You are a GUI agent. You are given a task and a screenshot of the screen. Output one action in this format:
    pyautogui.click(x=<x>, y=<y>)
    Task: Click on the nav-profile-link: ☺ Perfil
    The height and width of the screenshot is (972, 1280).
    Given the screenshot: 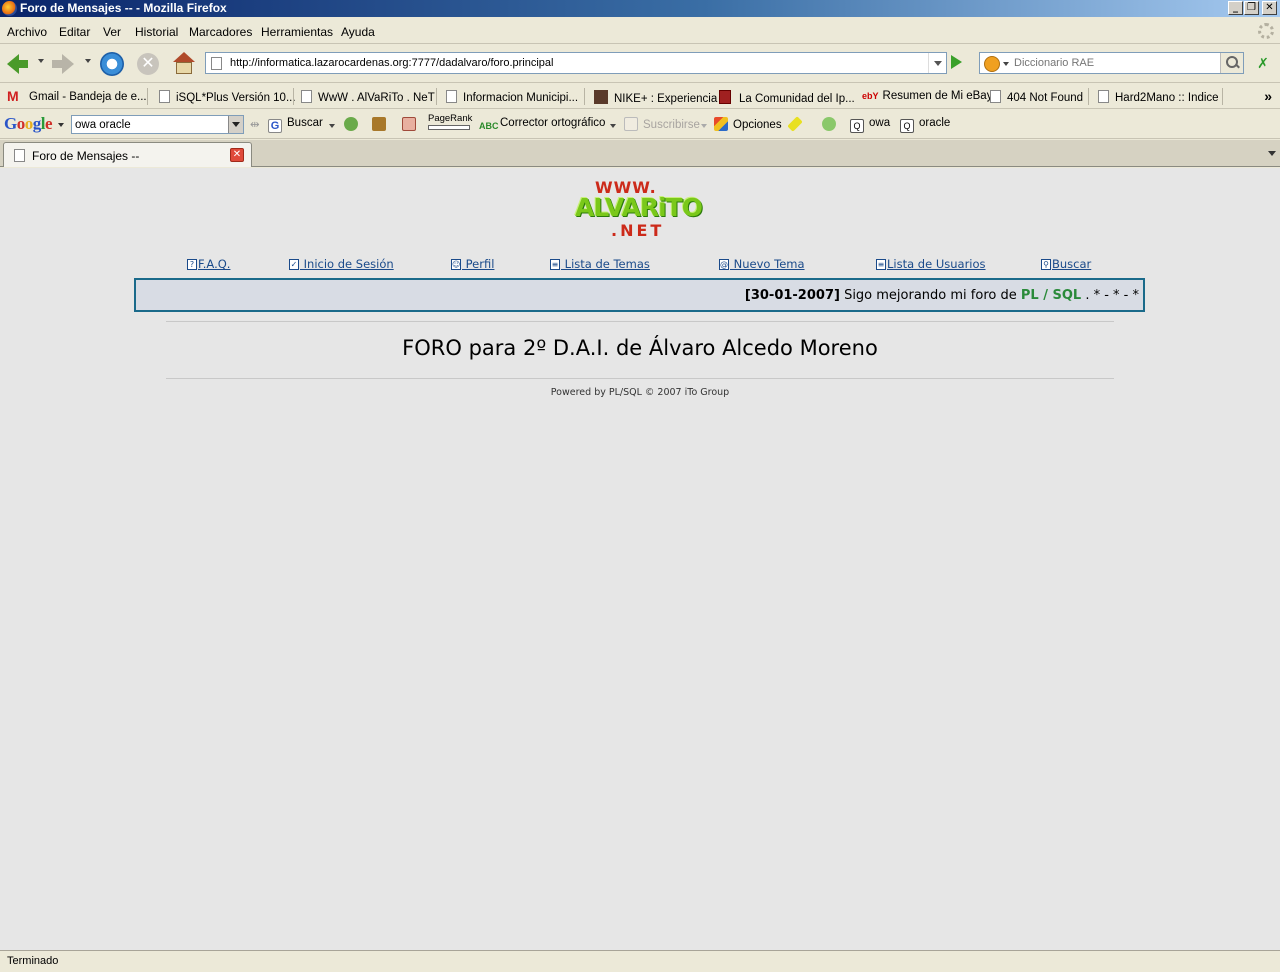 What is the action you would take?
    pyautogui.click(x=472, y=264)
    